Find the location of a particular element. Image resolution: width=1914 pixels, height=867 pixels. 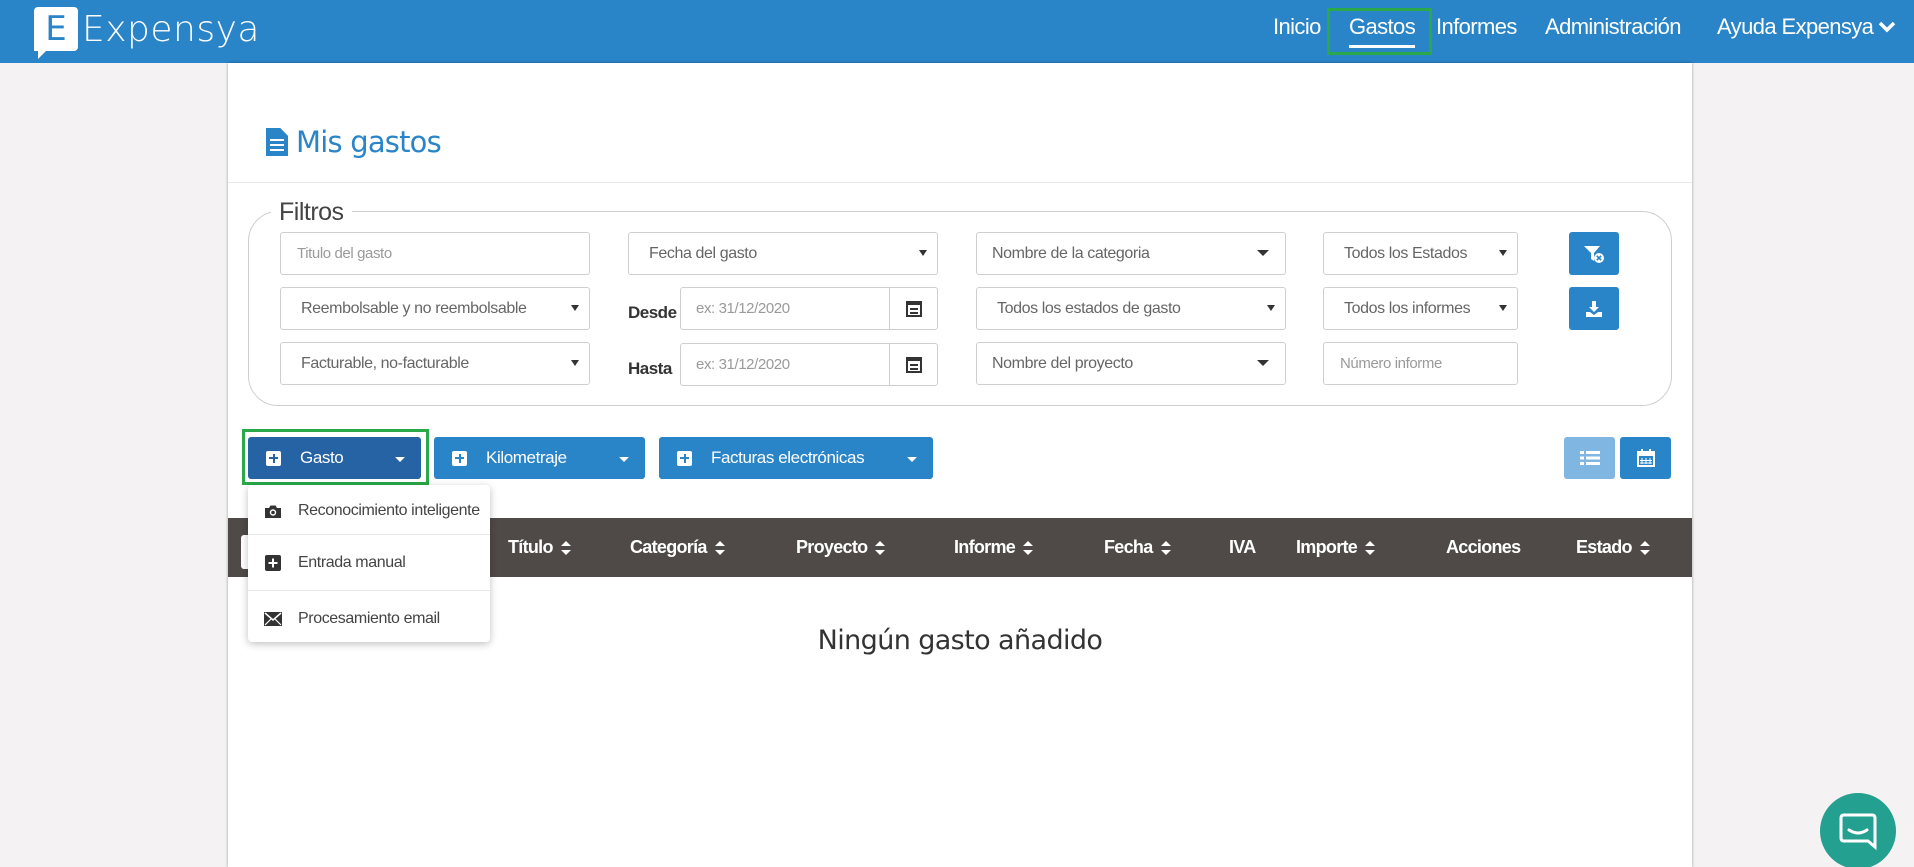

project-select: Nombre del proyecto is located at coordinates (1131, 363).